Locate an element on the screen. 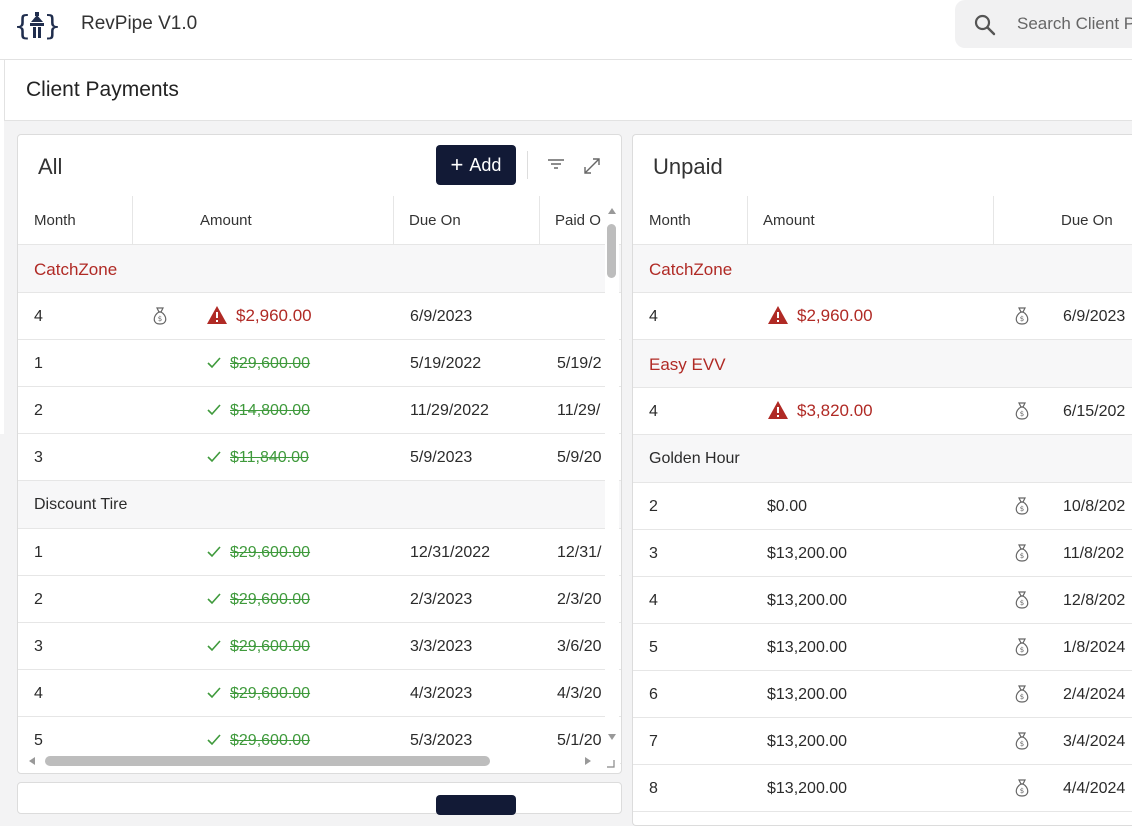 The width and height of the screenshot is (1132, 826). due-date-cell: 11/8/202 is located at coordinates (1094, 553).